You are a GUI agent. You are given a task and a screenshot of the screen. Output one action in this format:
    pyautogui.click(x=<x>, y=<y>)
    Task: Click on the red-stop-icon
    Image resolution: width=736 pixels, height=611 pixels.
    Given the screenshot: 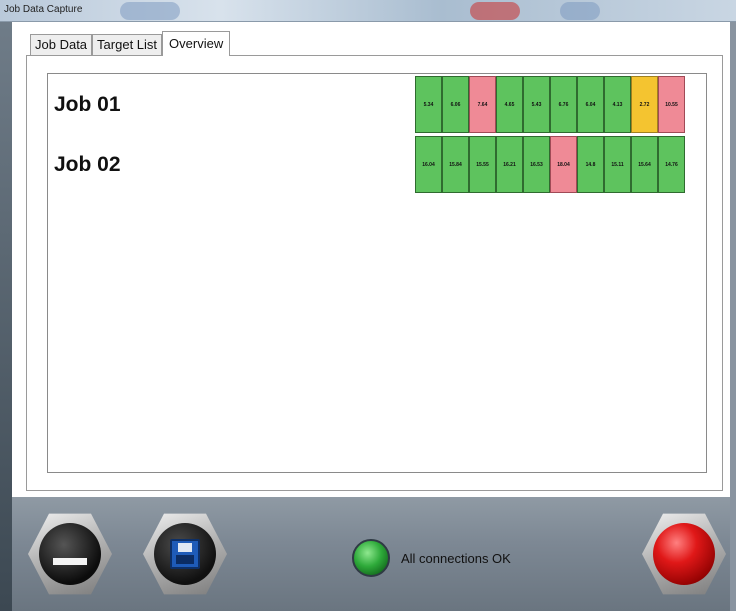 What is the action you would take?
    pyautogui.click(x=684, y=554)
    